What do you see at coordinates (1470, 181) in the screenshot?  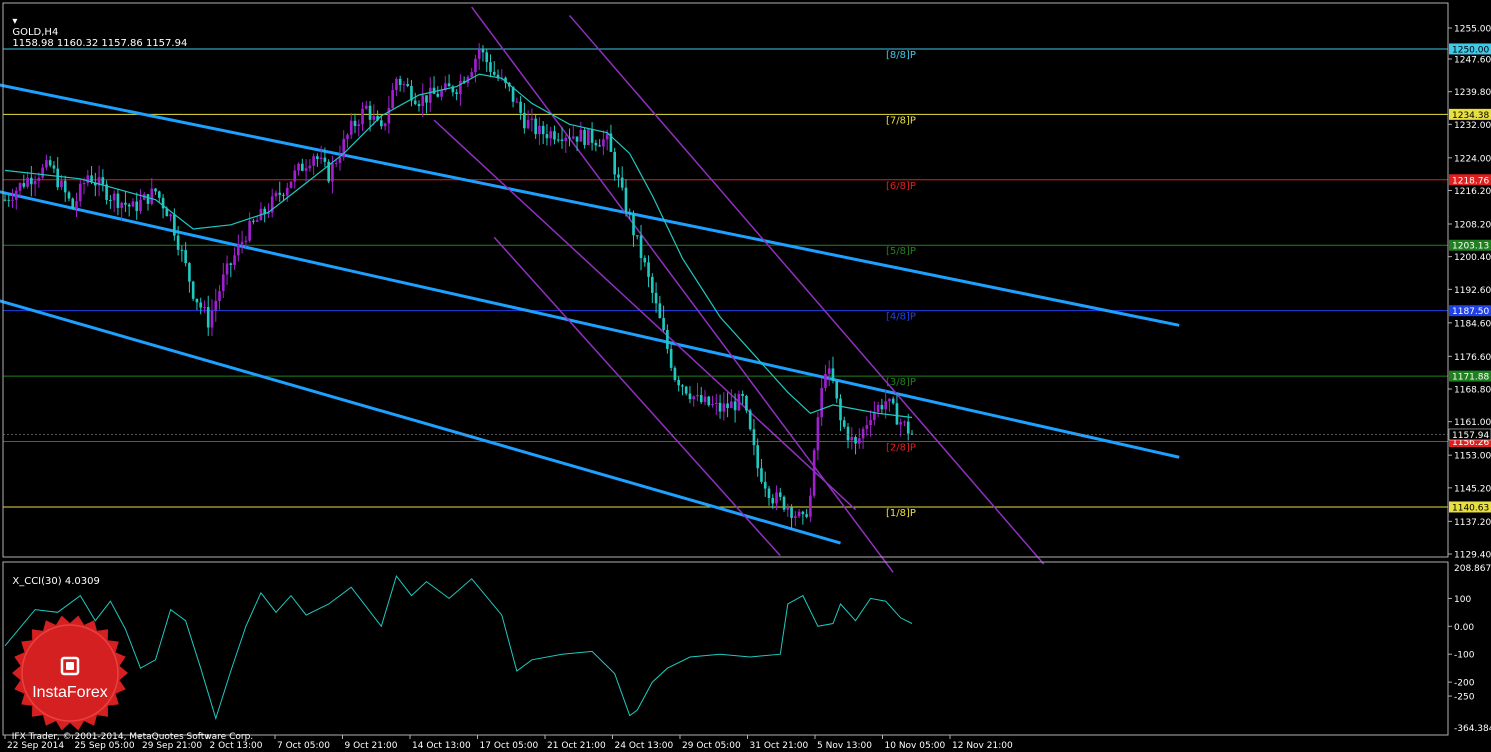 I see `level-price-label: 1218.76` at bounding box center [1470, 181].